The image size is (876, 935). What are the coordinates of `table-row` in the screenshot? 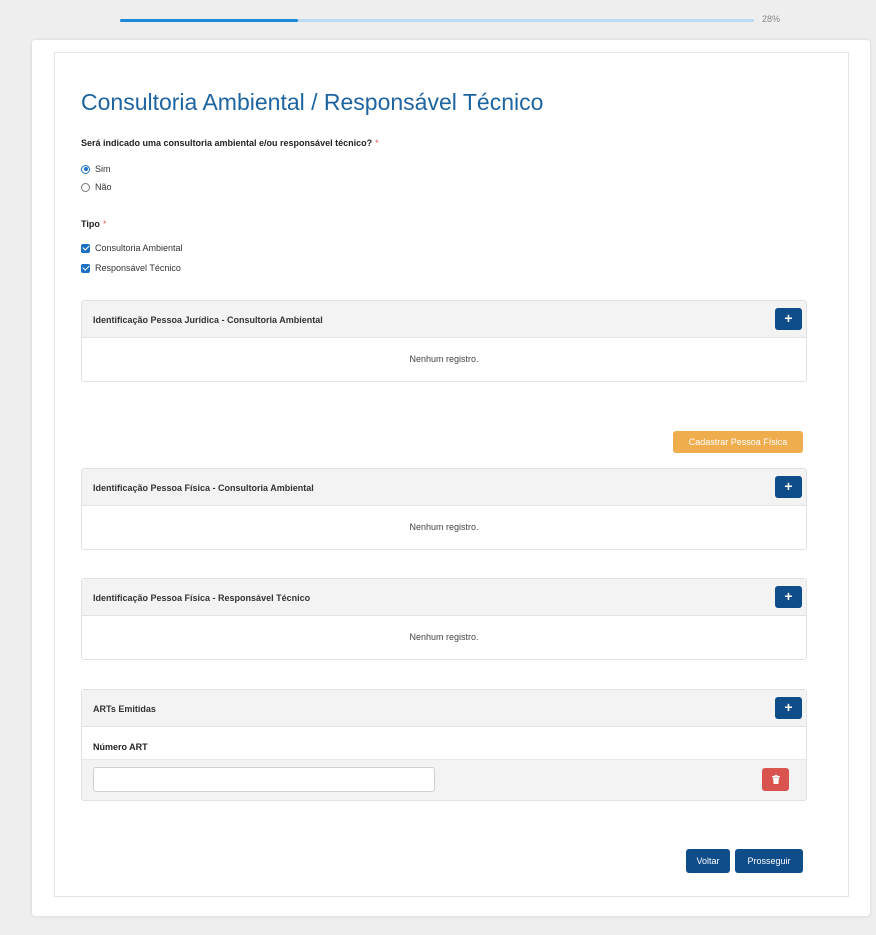 It's located at (444, 780).